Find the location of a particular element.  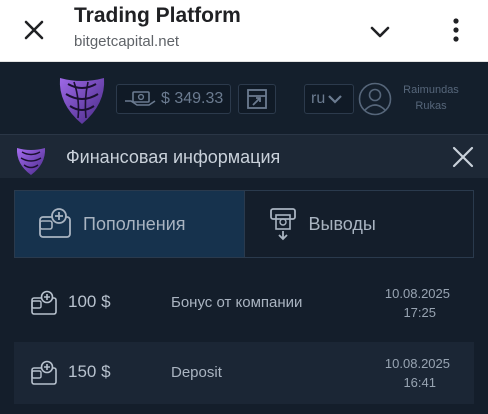

browser-toolbar: Trading Platform bitgetcapital.net is located at coordinates (244, 31).